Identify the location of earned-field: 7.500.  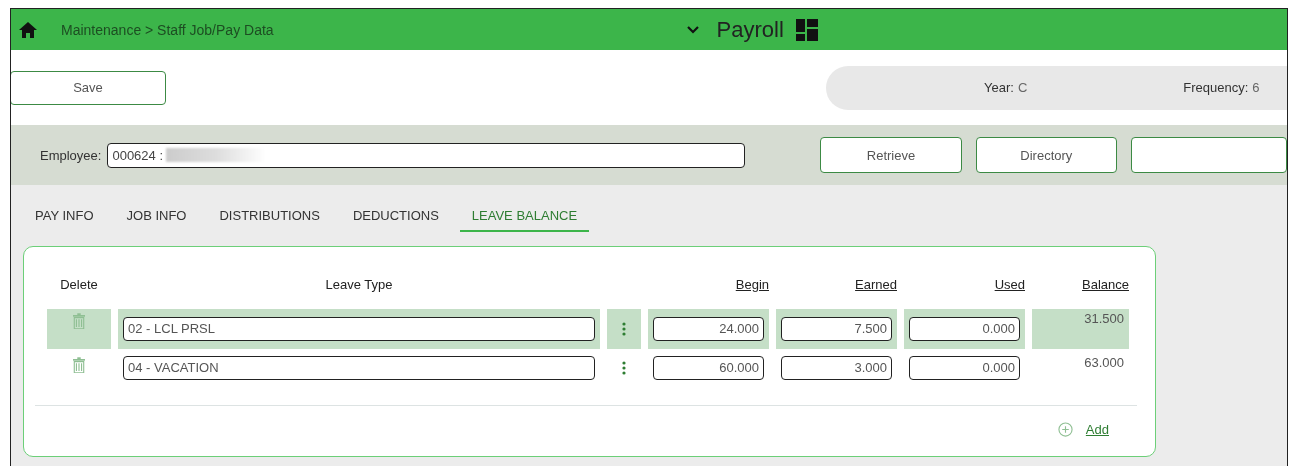
(836, 329).